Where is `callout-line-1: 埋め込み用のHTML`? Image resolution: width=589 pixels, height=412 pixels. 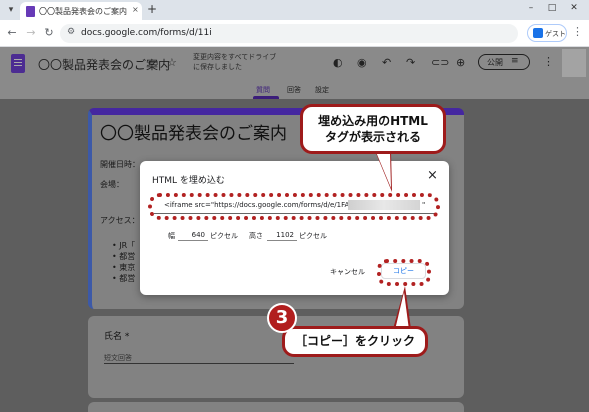 callout-line-1: 埋め込み用のHTML is located at coordinates (373, 121).